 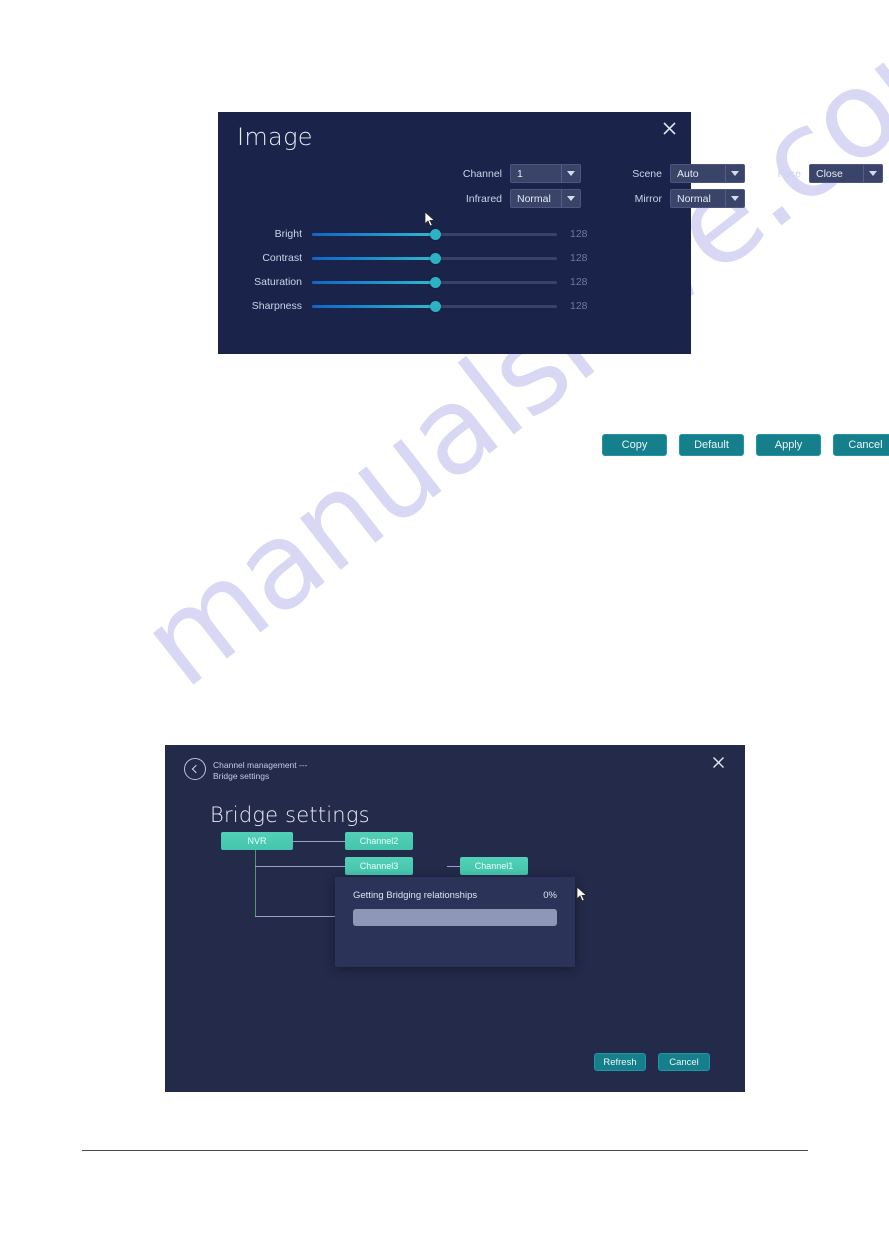 I want to click on contrast-slider-thumb, so click(x=435, y=258).